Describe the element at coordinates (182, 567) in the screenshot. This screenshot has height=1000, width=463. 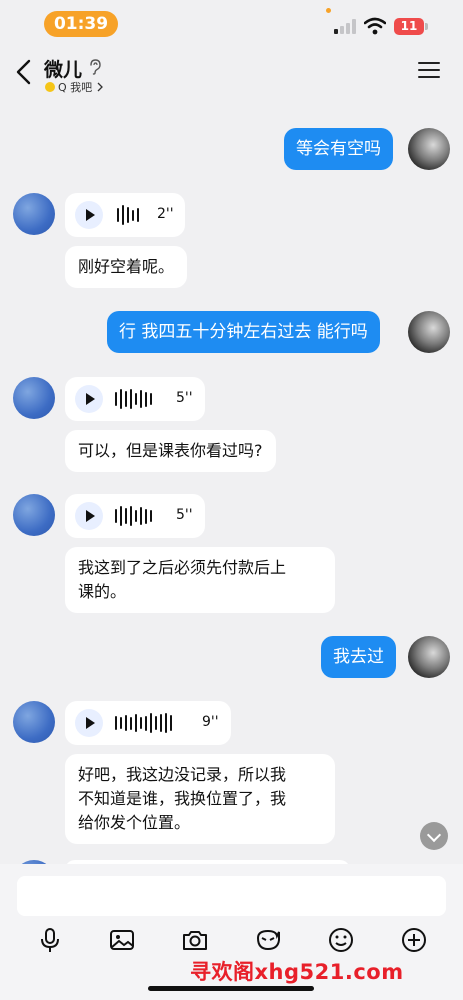
I see `message-line: 我这到了之后必须先付款后上` at that location.